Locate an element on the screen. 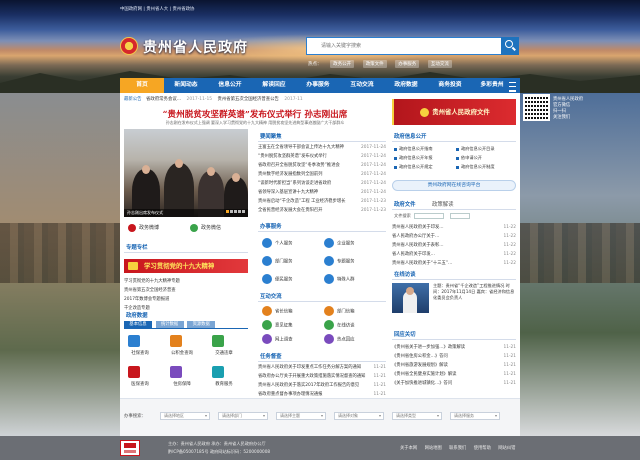 This screenshot has width=640, height=460. news-item: 王富玉在全省领导干部会议上传达十九大精神 2017-11-24 is located at coordinates (322, 147).